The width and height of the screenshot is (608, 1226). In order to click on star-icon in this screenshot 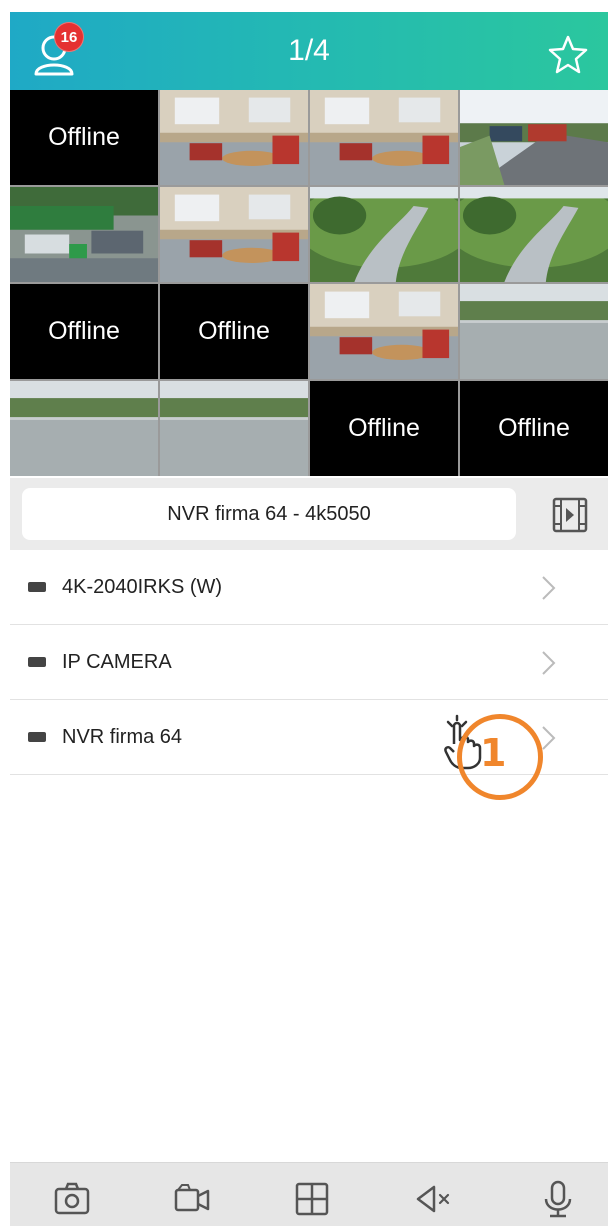, I will do `click(568, 54)`.